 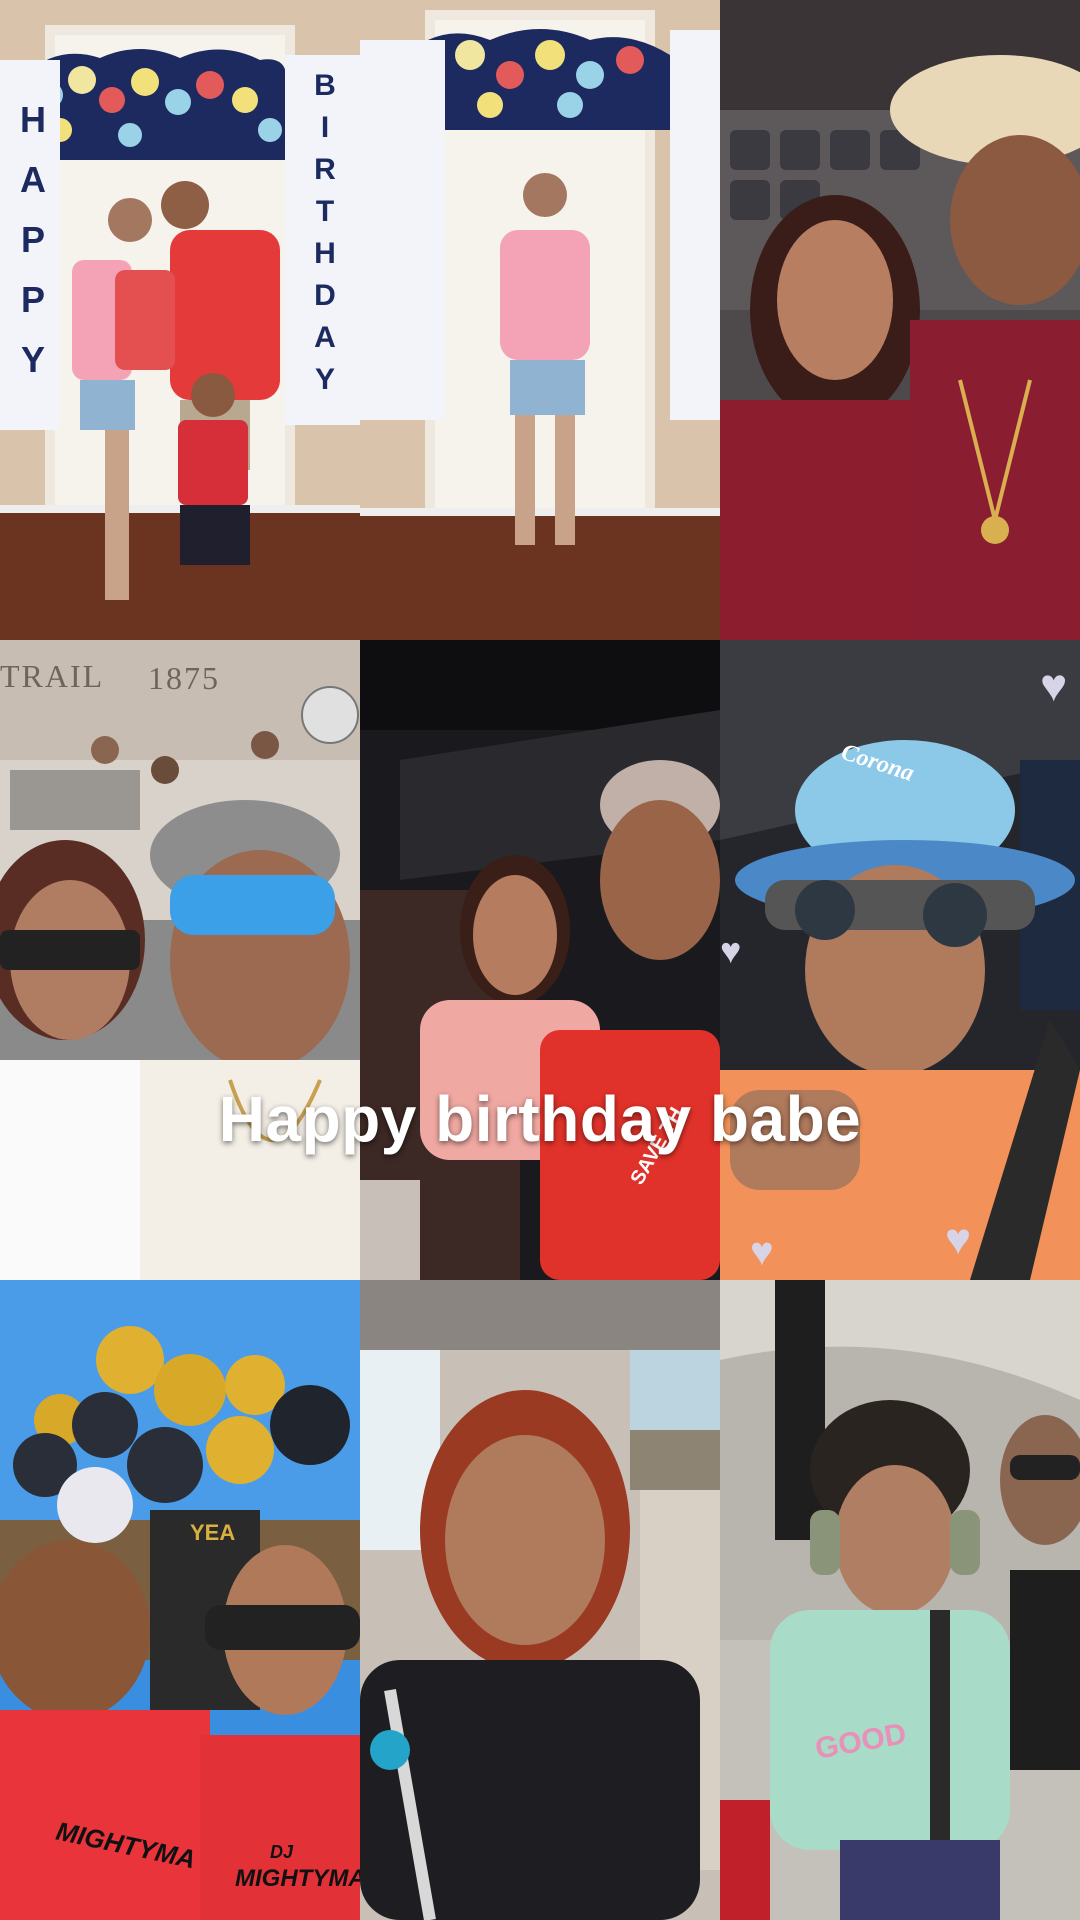 I want to click on photo-woman-car-selfie, so click(x=540, y=1600).